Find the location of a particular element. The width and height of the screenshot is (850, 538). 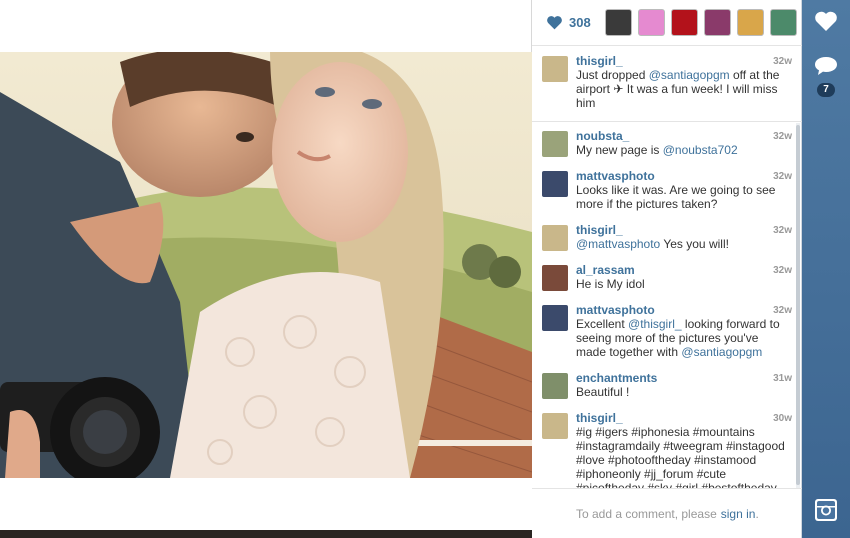

mention-link: @thisgirl_ is located at coordinates (655, 324).